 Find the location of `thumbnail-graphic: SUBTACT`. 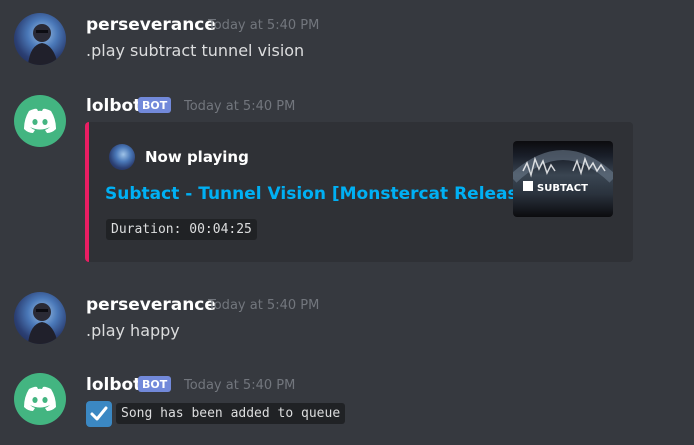

thumbnail-graphic: SUBTACT is located at coordinates (563, 172).